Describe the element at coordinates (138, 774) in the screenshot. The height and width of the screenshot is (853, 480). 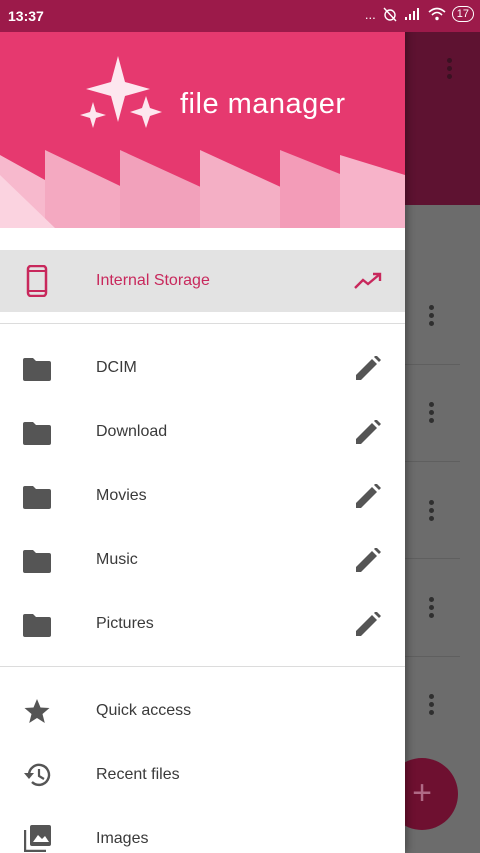
I see `nav-item-label: Recent files` at that location.